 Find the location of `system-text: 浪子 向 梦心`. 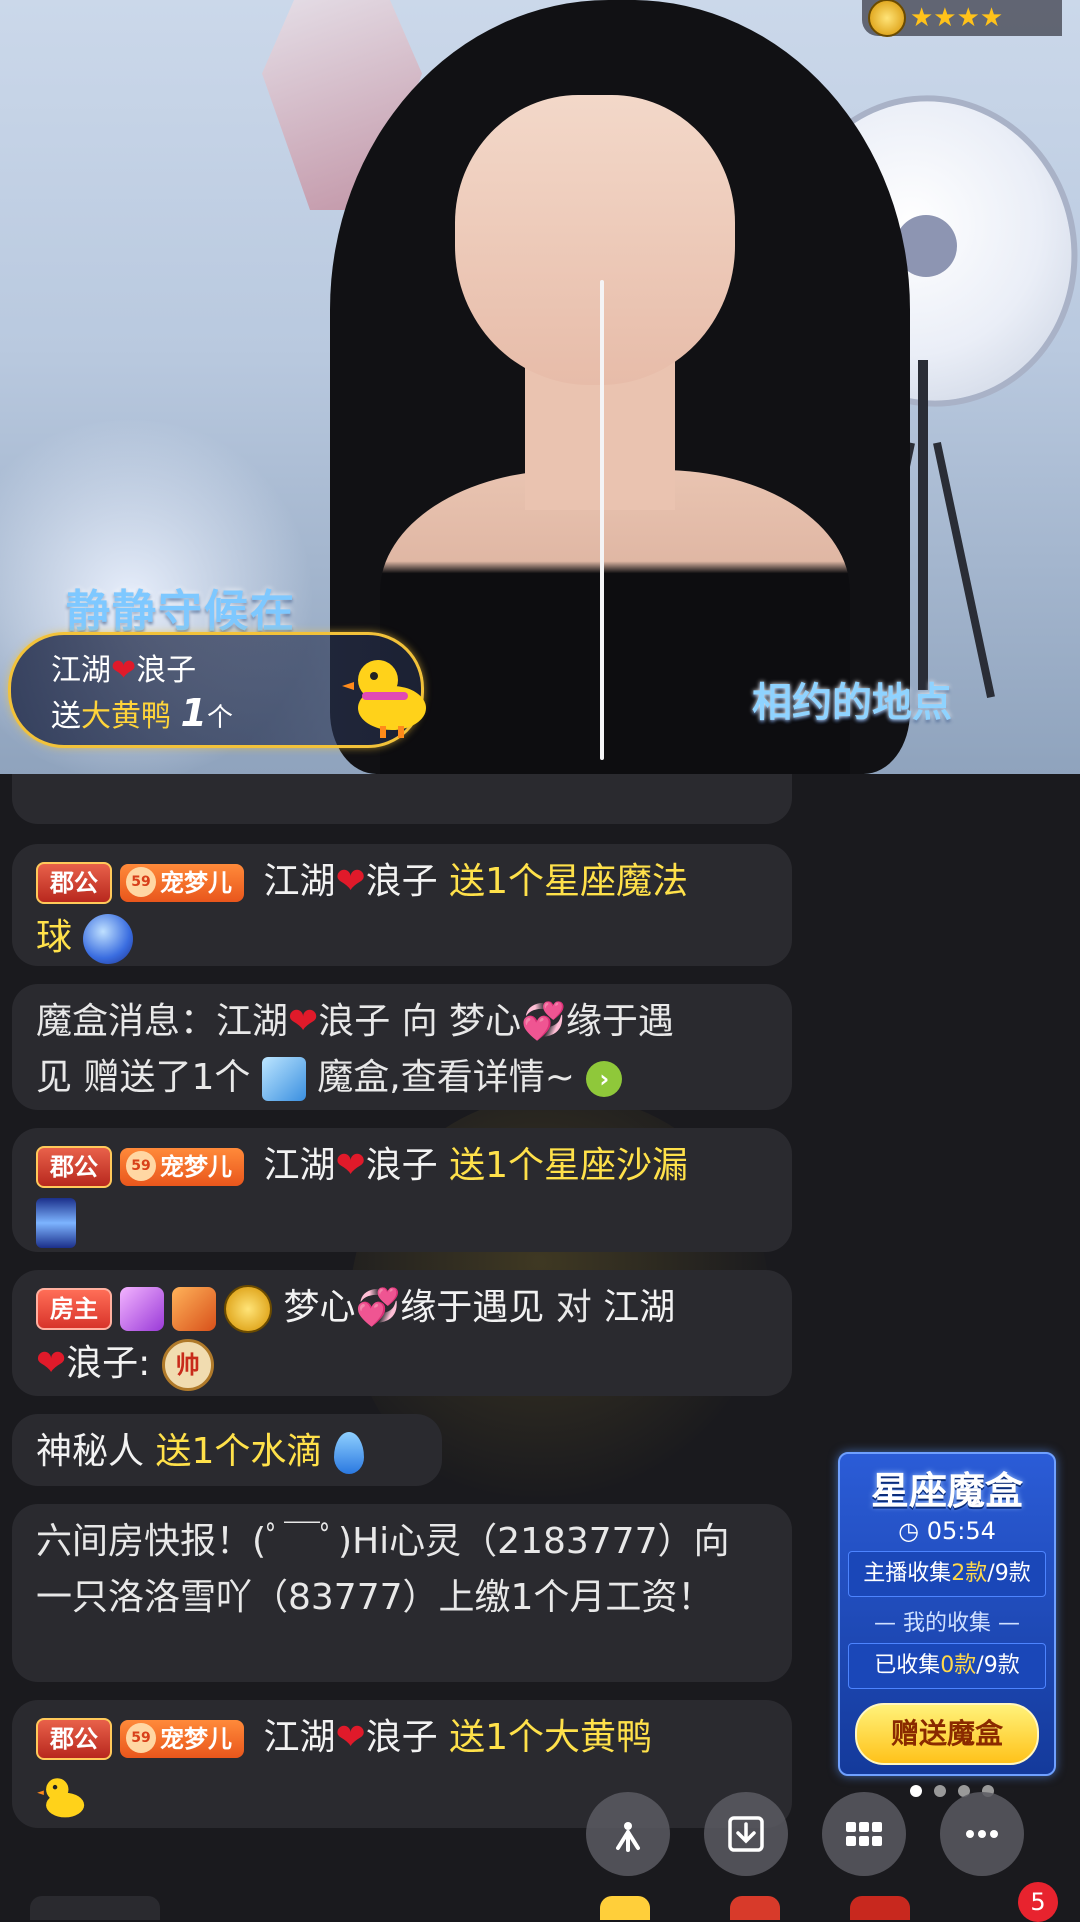

system-text: 浪子 向 梦心 is located at coordinates (420, 1021).